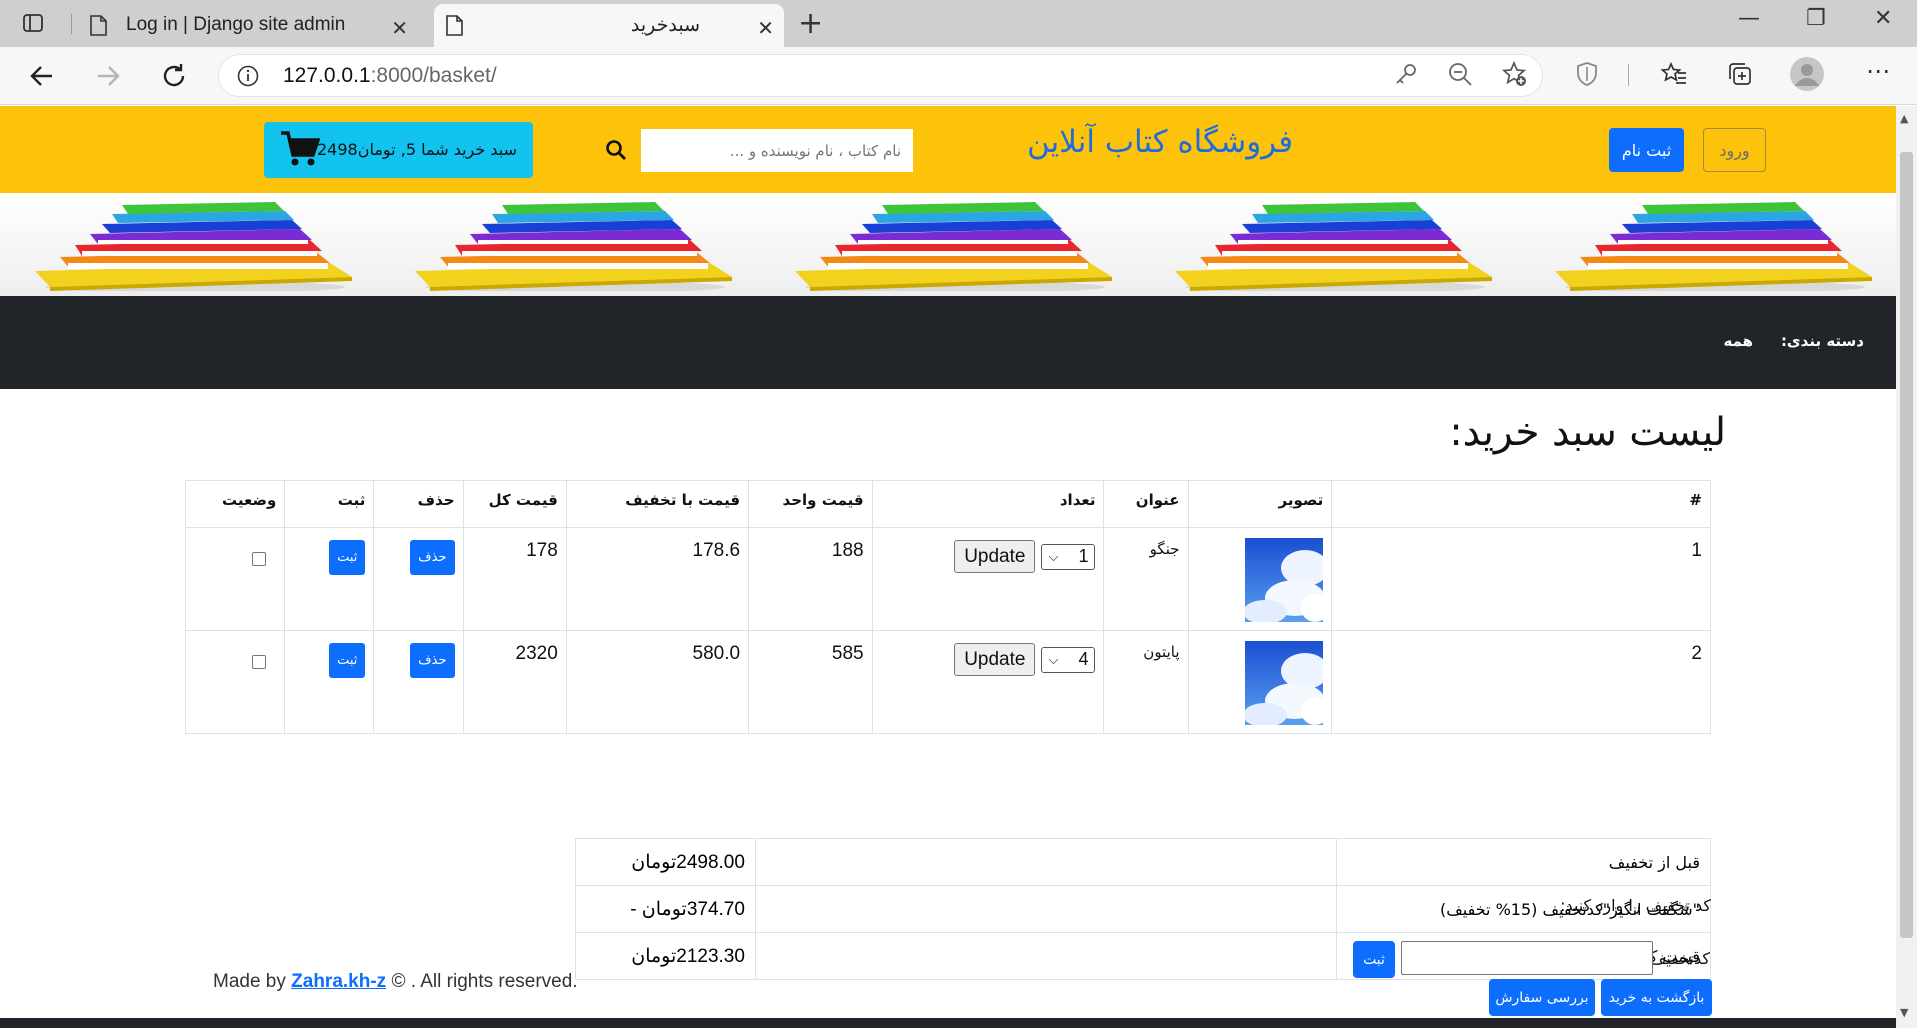 This screenshot has width=1917, height=1028. What do you see at coordinates (390, 75) in the screenshot?
I see `url-text: 127.0.0.1:8000/basket/` at bounding box center [390, 75].